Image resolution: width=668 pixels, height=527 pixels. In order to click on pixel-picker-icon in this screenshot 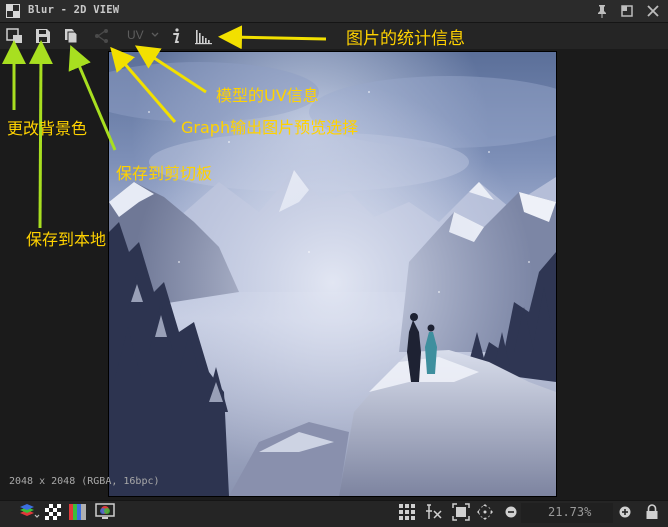, I will do `click(434, 512)`.